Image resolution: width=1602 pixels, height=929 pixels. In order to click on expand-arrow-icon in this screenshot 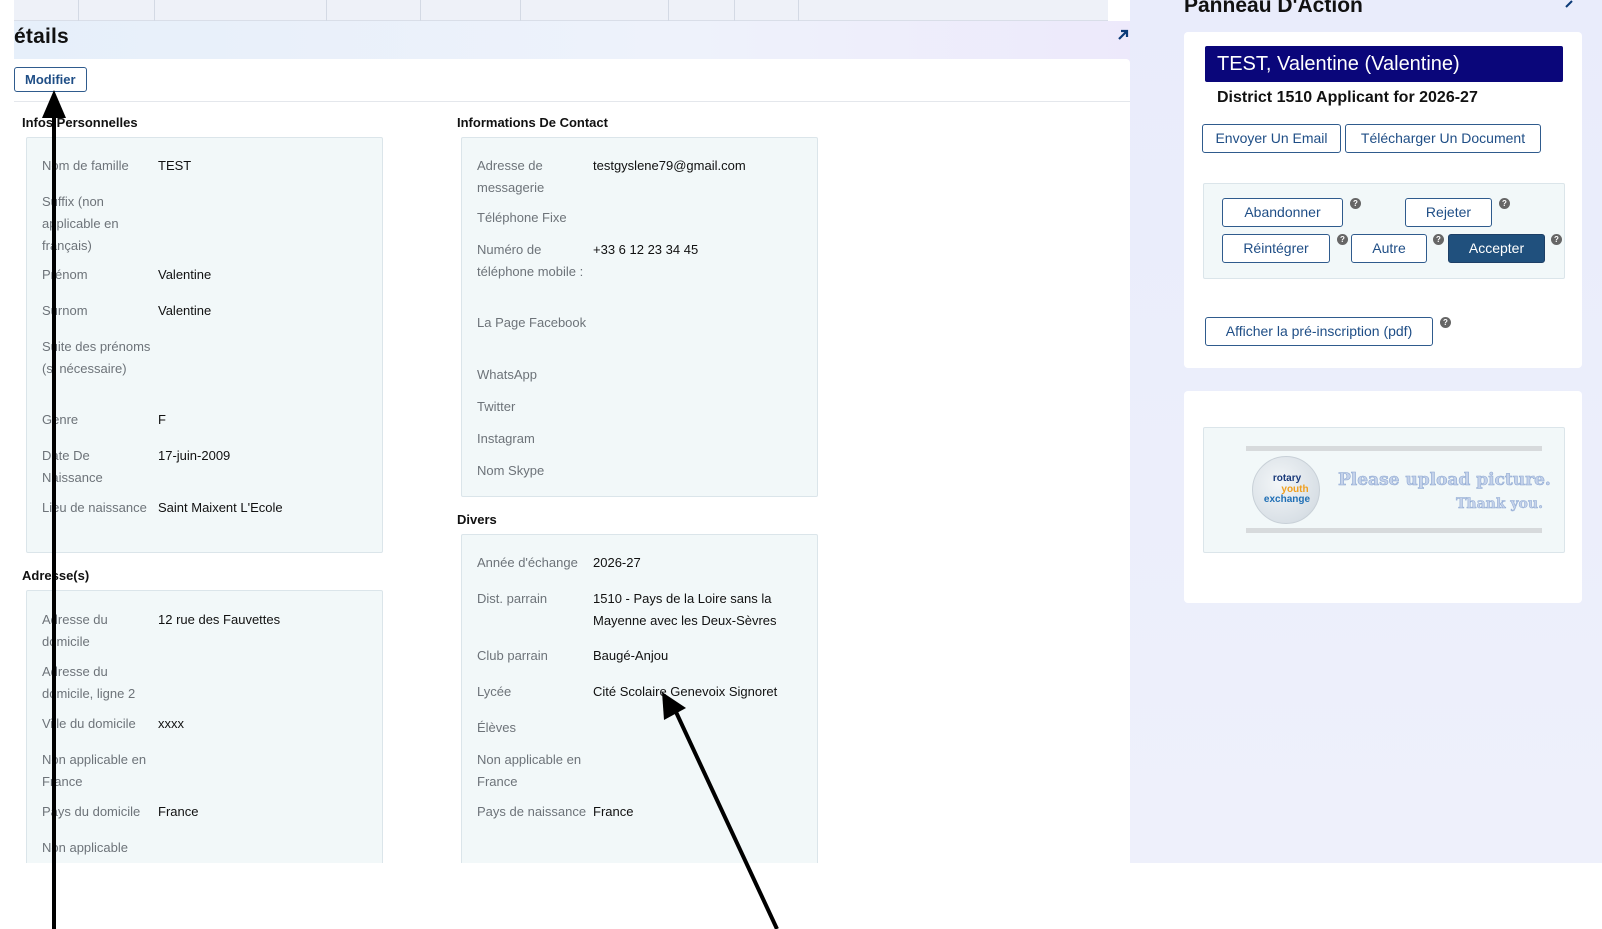, I will do `click(1123, 34)`.